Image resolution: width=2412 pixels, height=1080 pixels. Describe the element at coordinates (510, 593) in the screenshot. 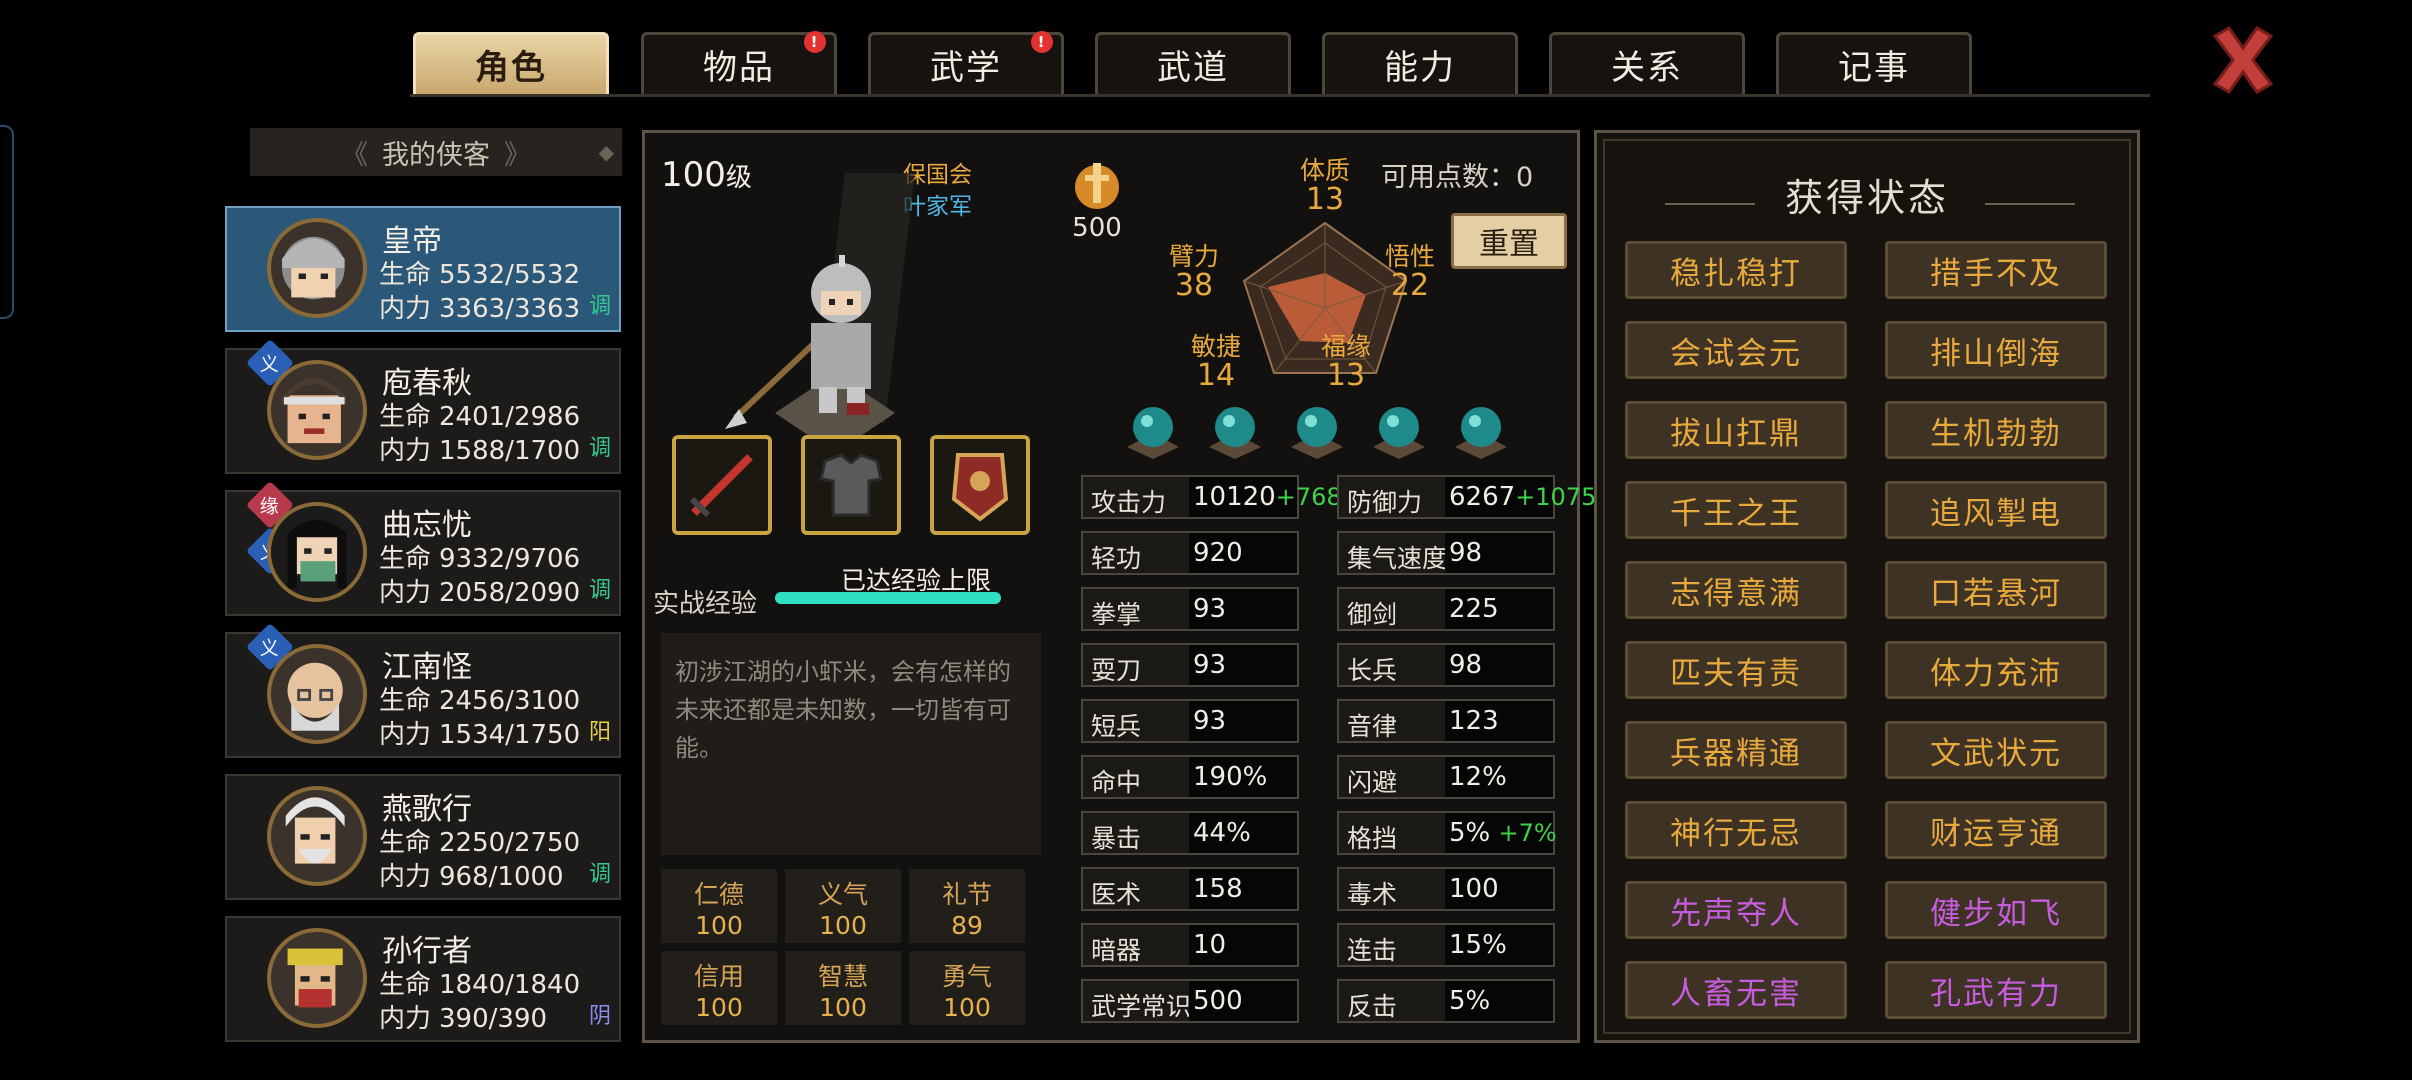

I see `hero-mp: 2058/2090` at that location.